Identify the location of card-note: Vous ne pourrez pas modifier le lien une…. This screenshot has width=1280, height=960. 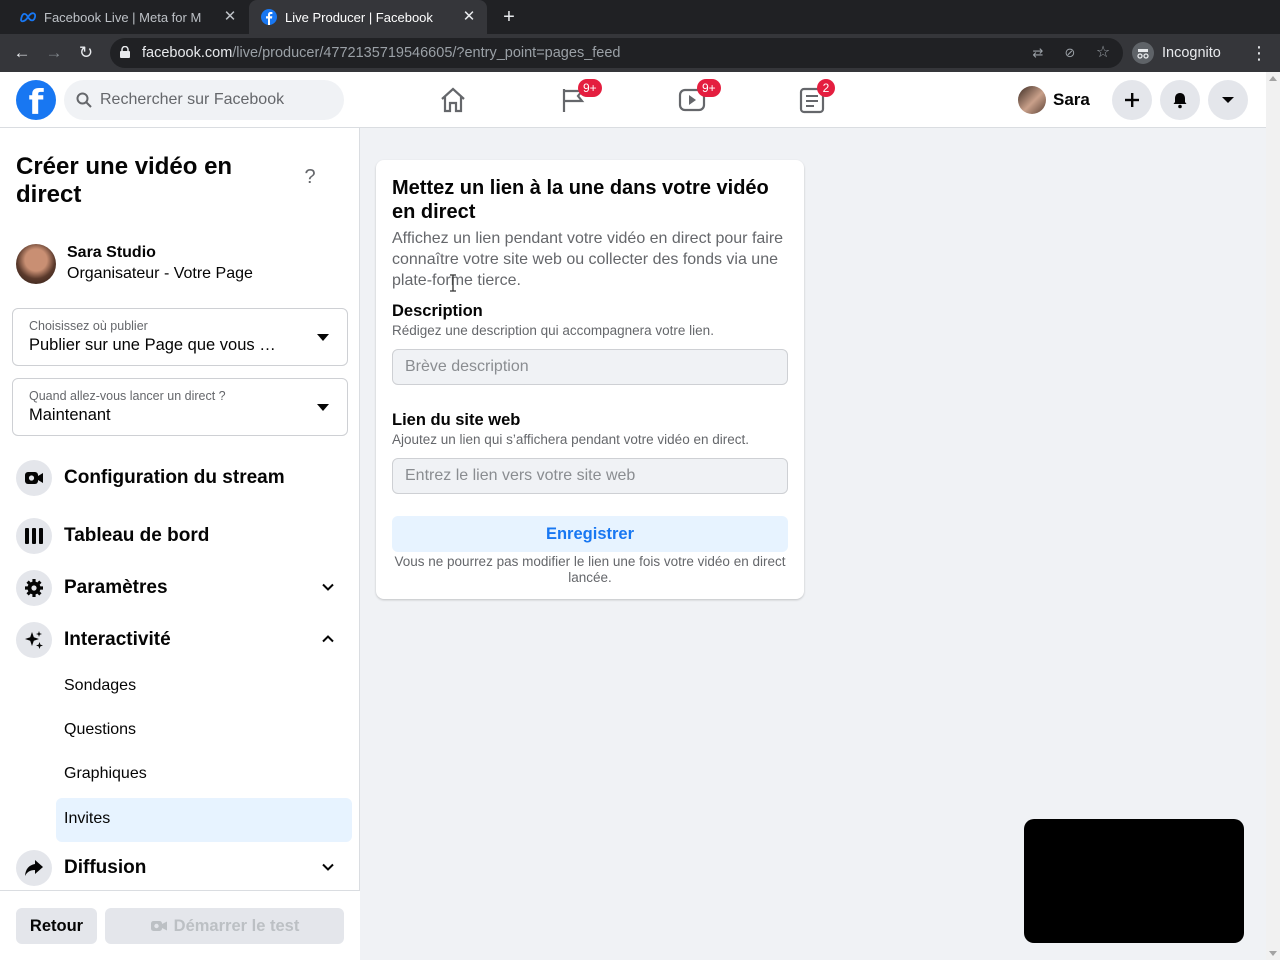
(590, 569).